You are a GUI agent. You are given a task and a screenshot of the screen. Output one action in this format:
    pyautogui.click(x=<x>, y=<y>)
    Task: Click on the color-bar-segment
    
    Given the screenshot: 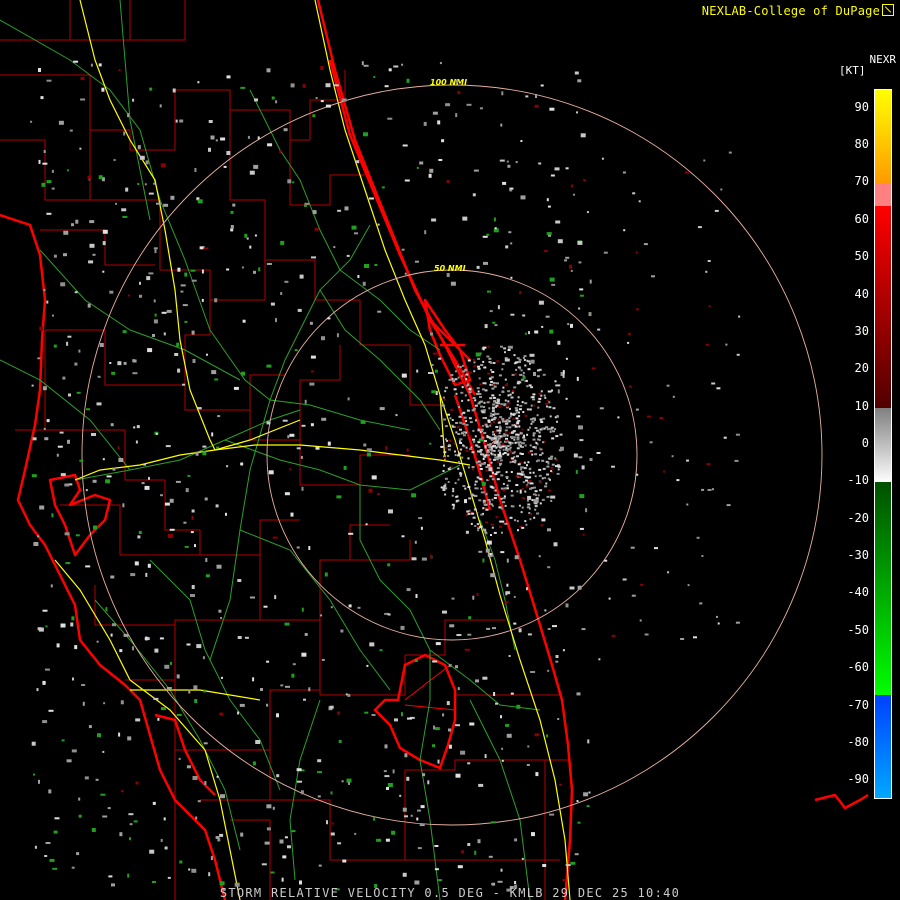 What is the action you would take?
    pyautogui.click(x=883, y=137)
    